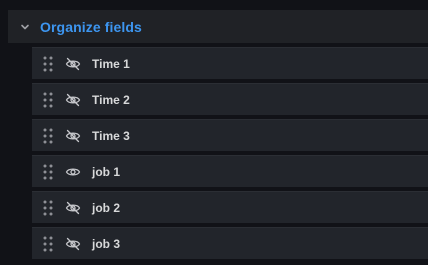 The width and height of the screenshot is (428, 265). I want to click on field-row: job 1, so click(230, 171).